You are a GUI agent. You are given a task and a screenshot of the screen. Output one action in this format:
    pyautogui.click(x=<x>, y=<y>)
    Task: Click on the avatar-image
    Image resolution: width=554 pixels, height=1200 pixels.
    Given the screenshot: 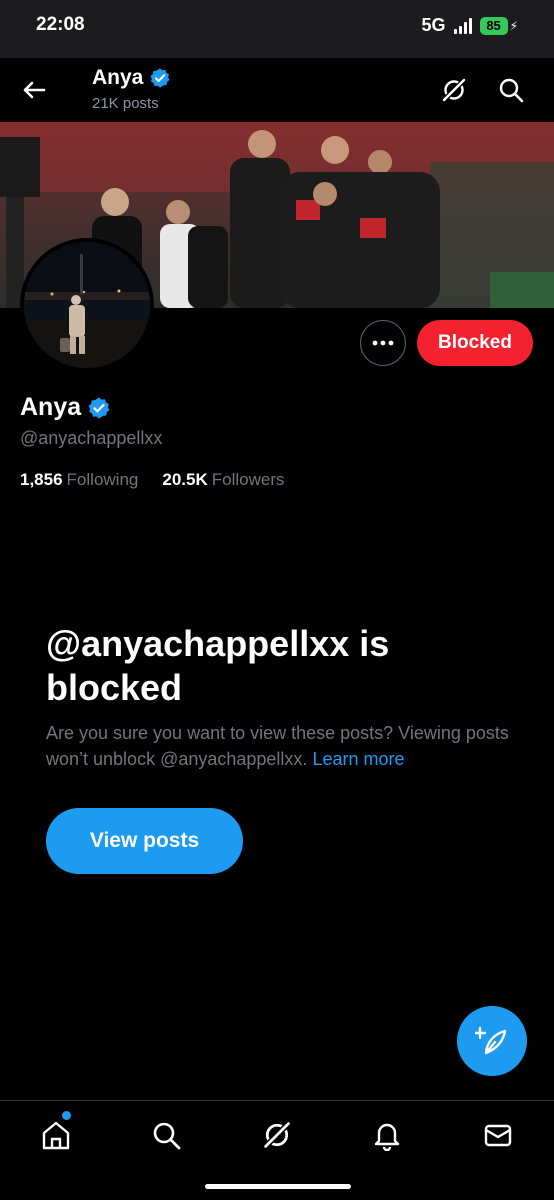 What is the action you would take?
    pyautogui.click(x=87, y=305)
    